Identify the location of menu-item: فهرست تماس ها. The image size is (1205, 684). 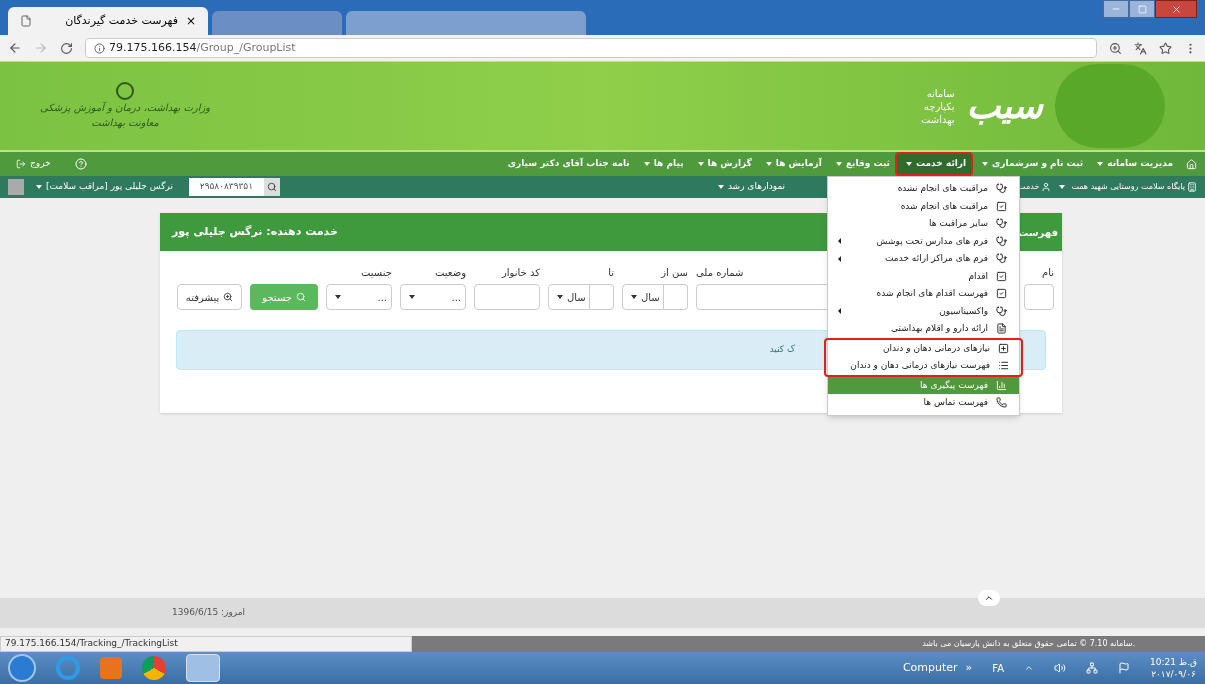
(923, 403).